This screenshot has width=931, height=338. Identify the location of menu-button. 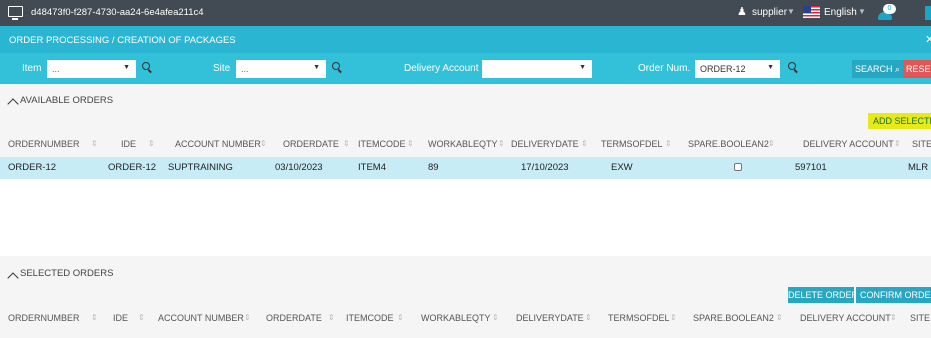
(928, 13).